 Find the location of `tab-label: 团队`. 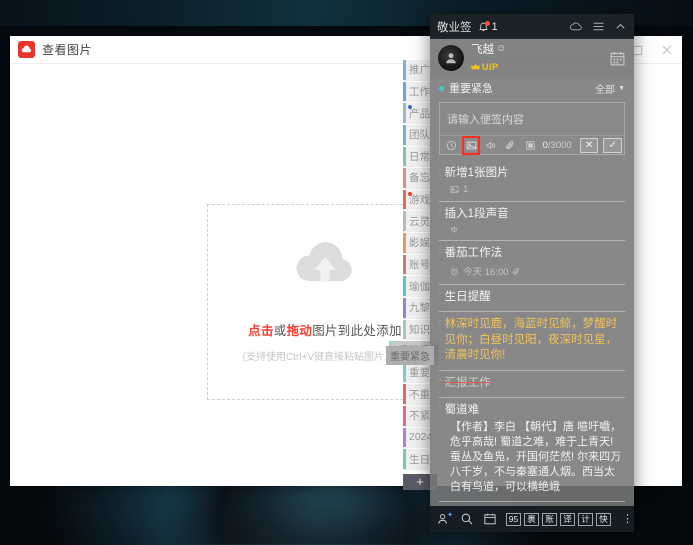

tab-label: 团队 is located at coordinates (419, 135).